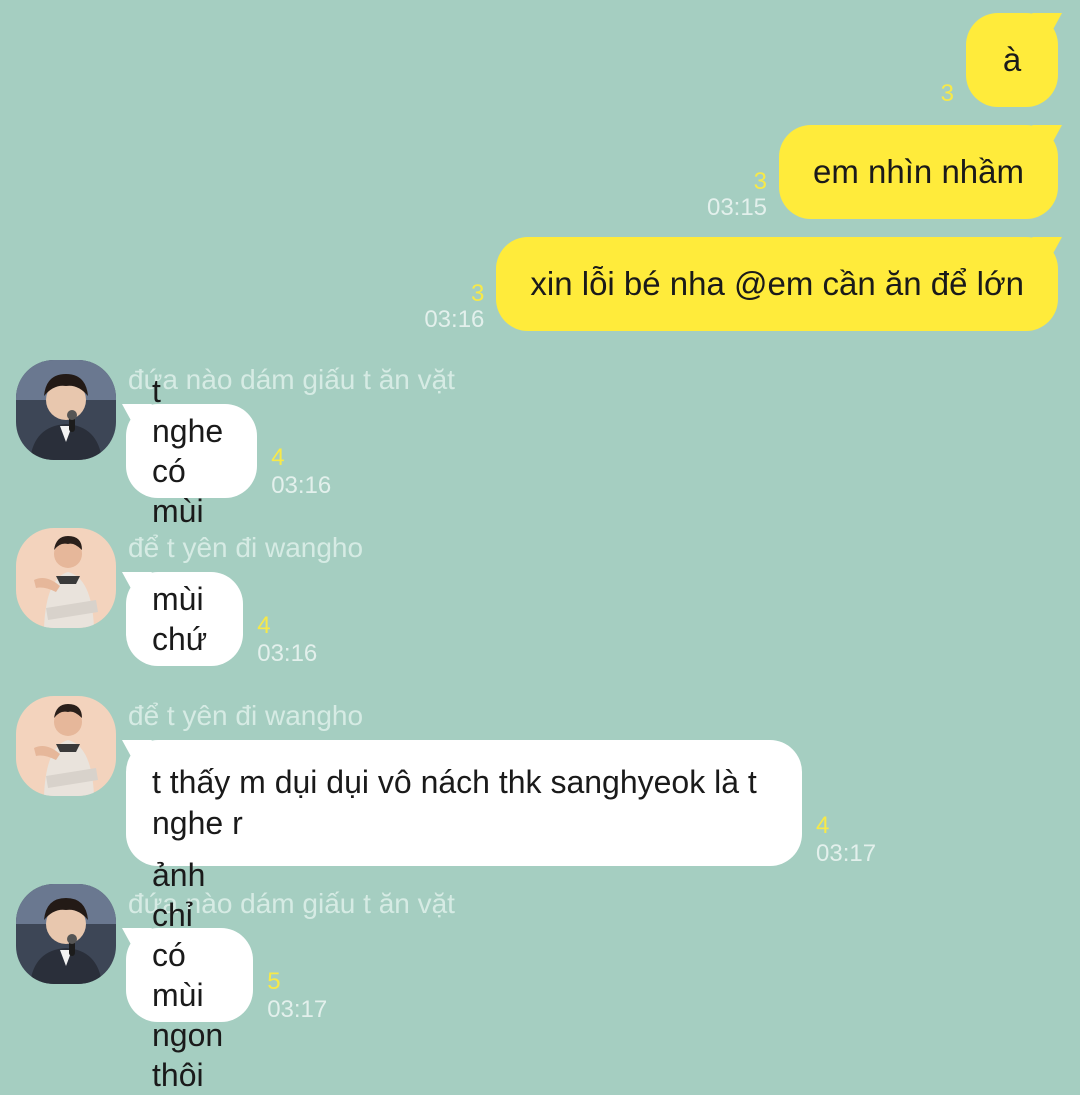  I want to click on message-text: em nhìn nhầm, so click(918, 171).